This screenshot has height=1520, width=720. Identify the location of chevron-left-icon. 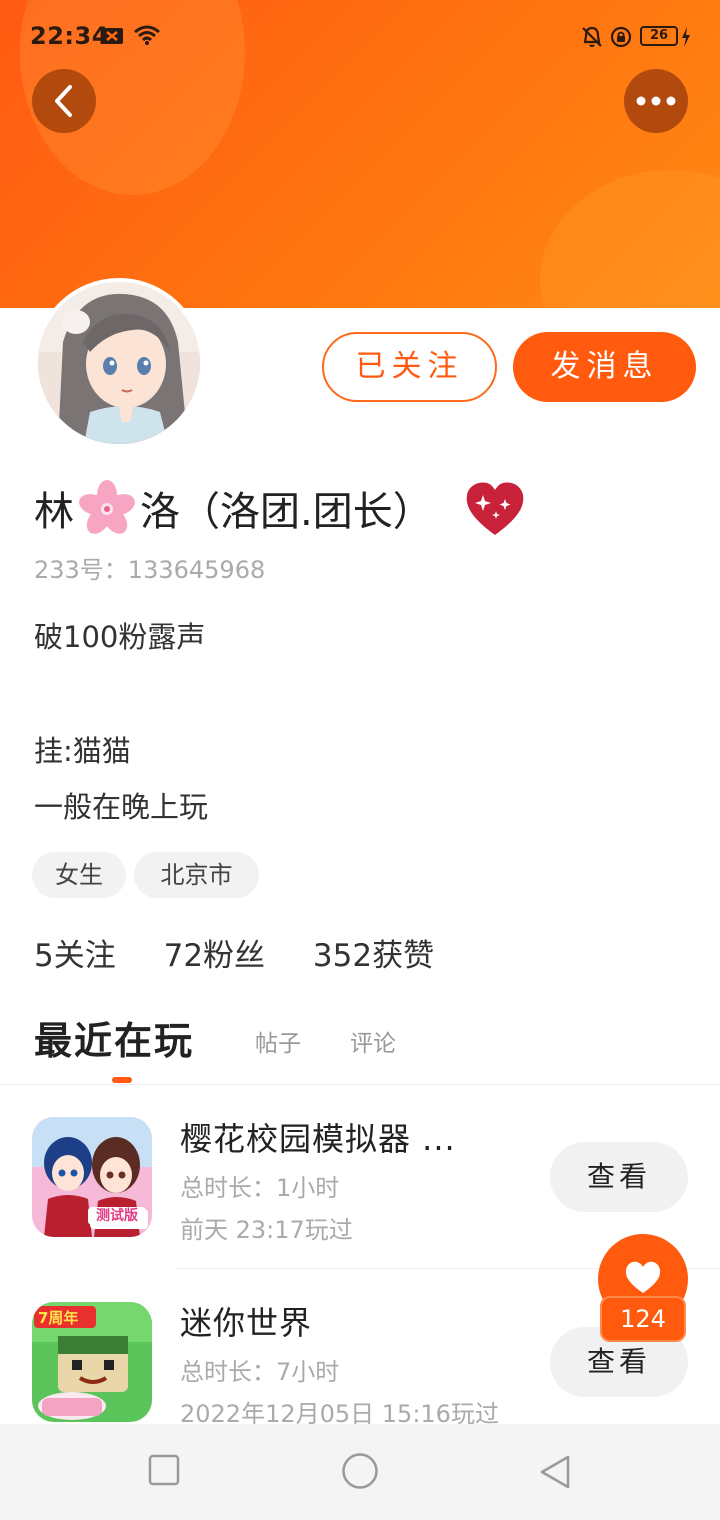
(63, 101).